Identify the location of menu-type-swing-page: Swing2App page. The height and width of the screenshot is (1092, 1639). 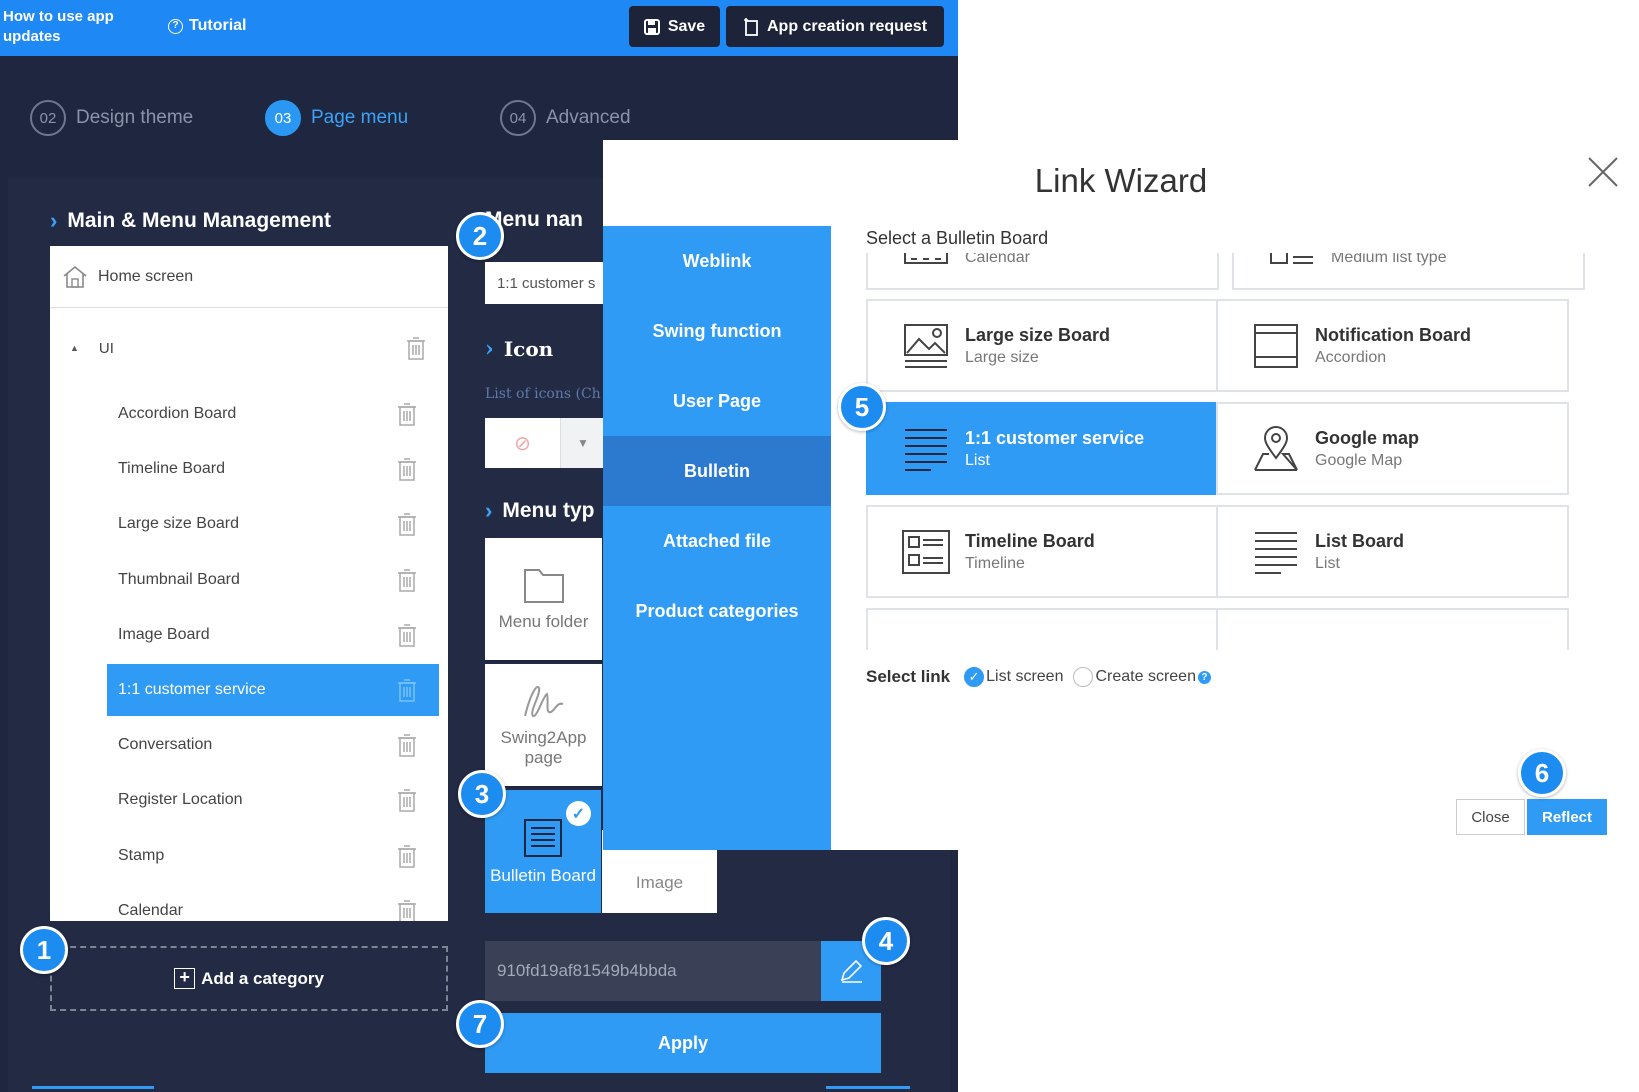
(543, 726).